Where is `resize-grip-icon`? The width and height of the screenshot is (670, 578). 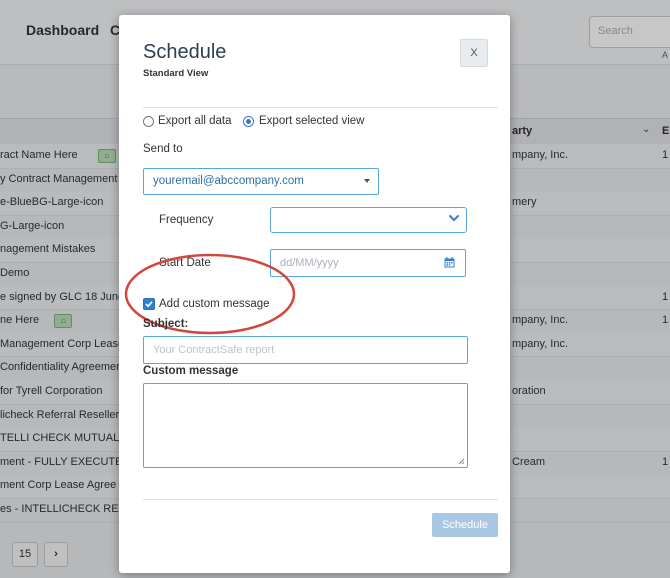
resize-grip-icon is located at coordinates (461, 461).